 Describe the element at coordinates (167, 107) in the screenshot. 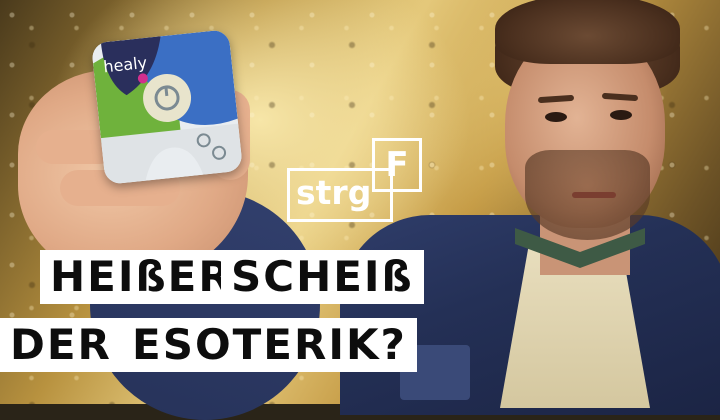

I see `healy-device: healy` at that location.